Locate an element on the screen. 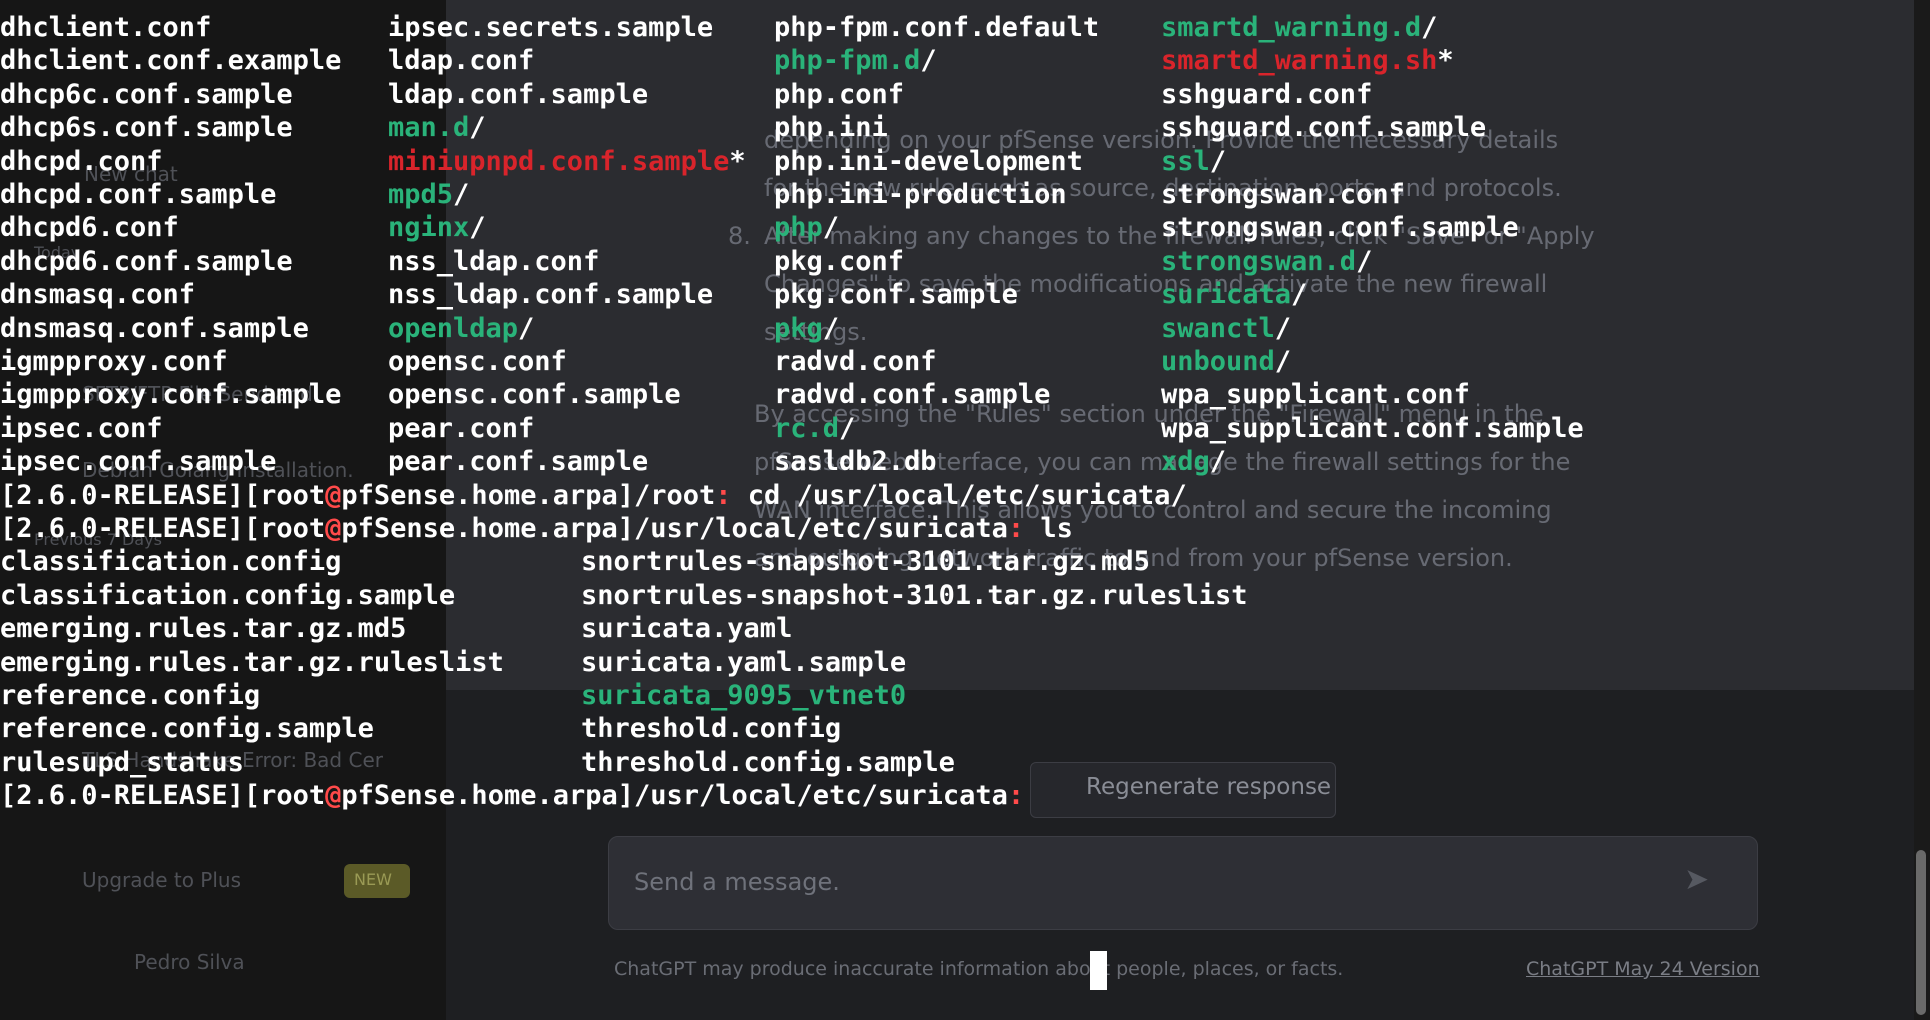 Image resolution: width=1930 pixels, height=1020 pixels. ls-entry-name: dhclient.conf.example is located at coordinates (171, 61).